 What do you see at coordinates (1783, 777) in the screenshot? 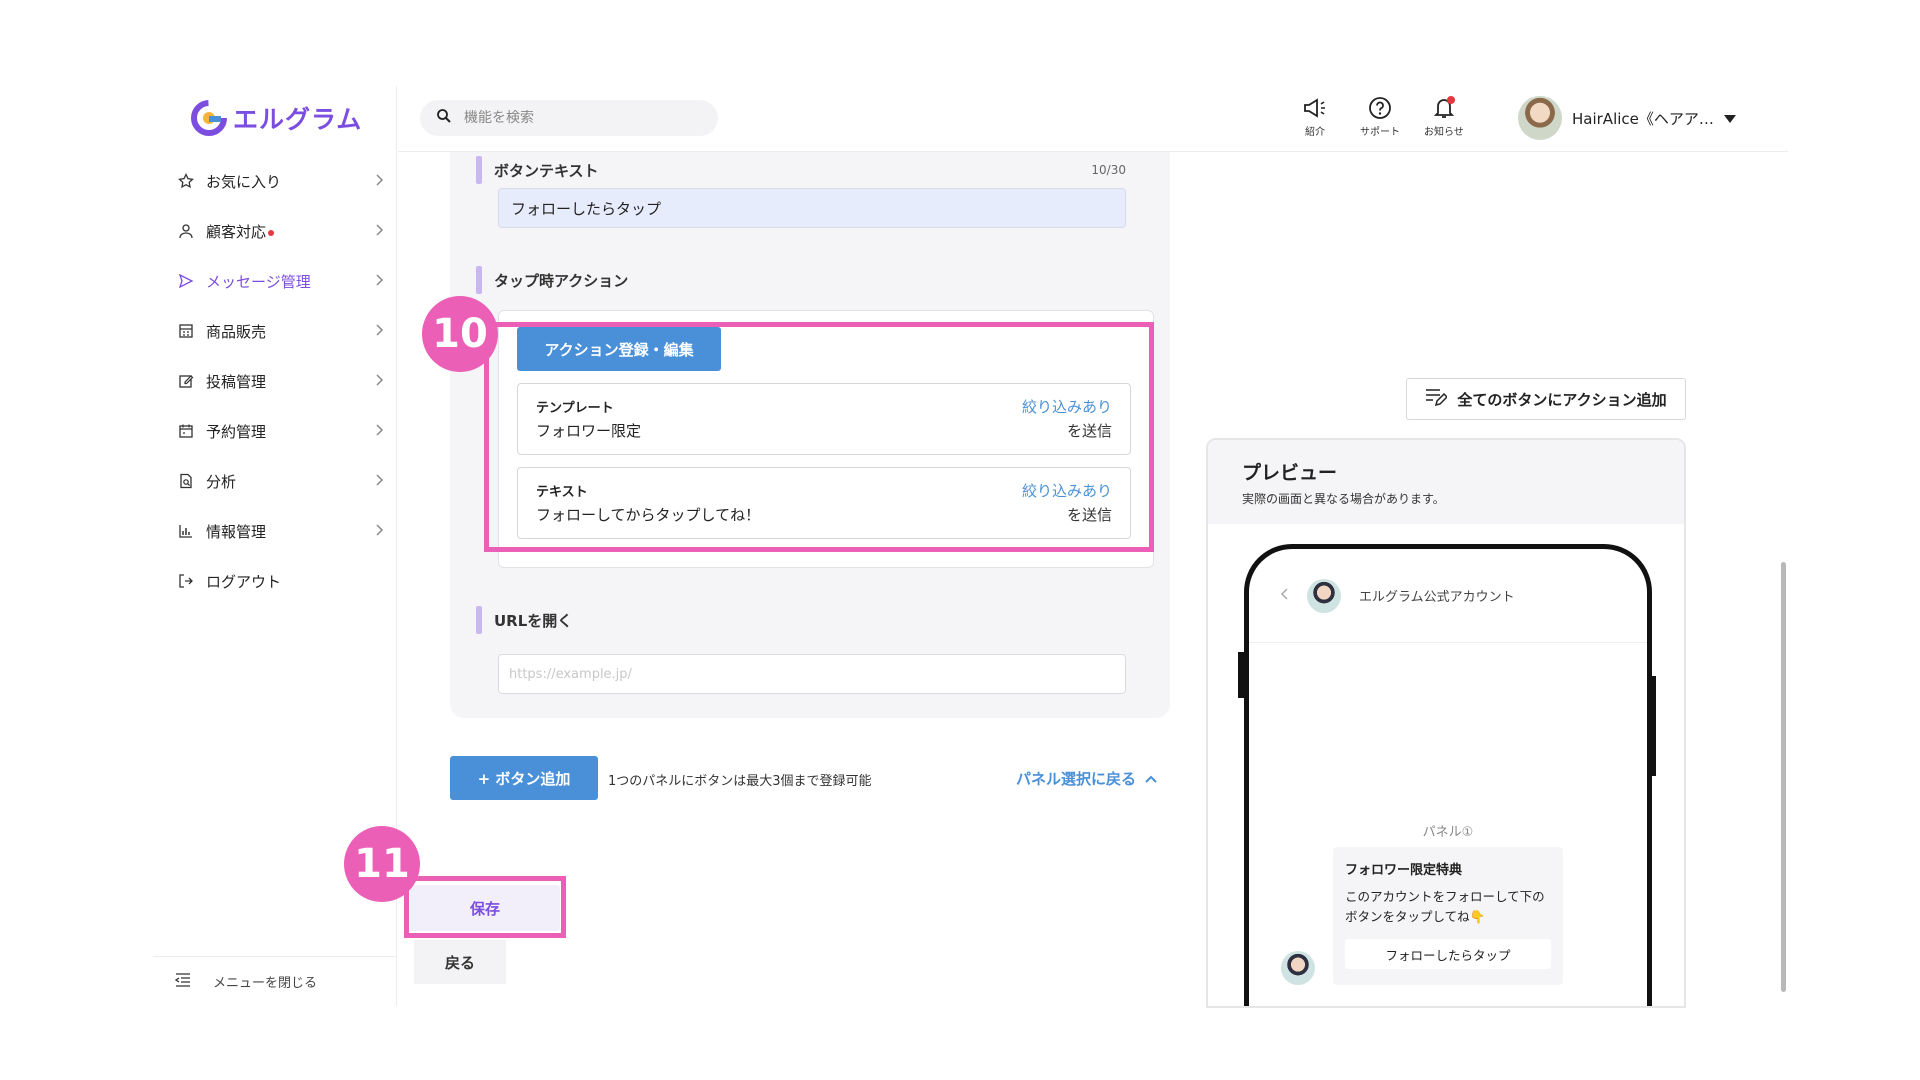
I see `scrollbar` at bounding box center [1783, 777].